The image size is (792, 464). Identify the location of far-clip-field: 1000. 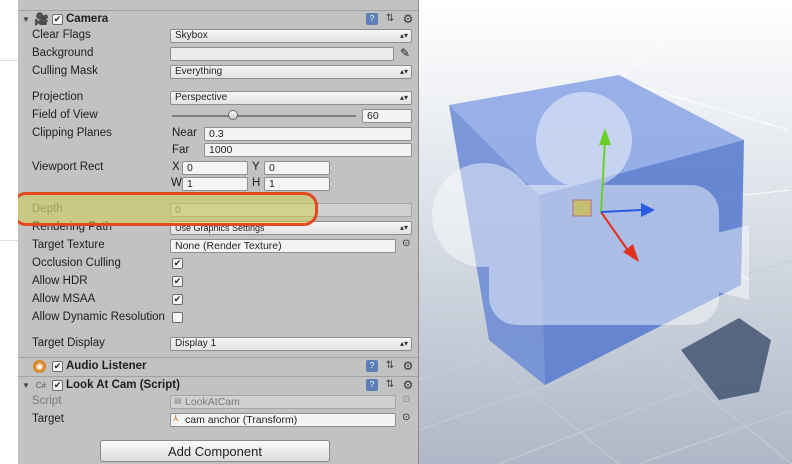
(308, 150).